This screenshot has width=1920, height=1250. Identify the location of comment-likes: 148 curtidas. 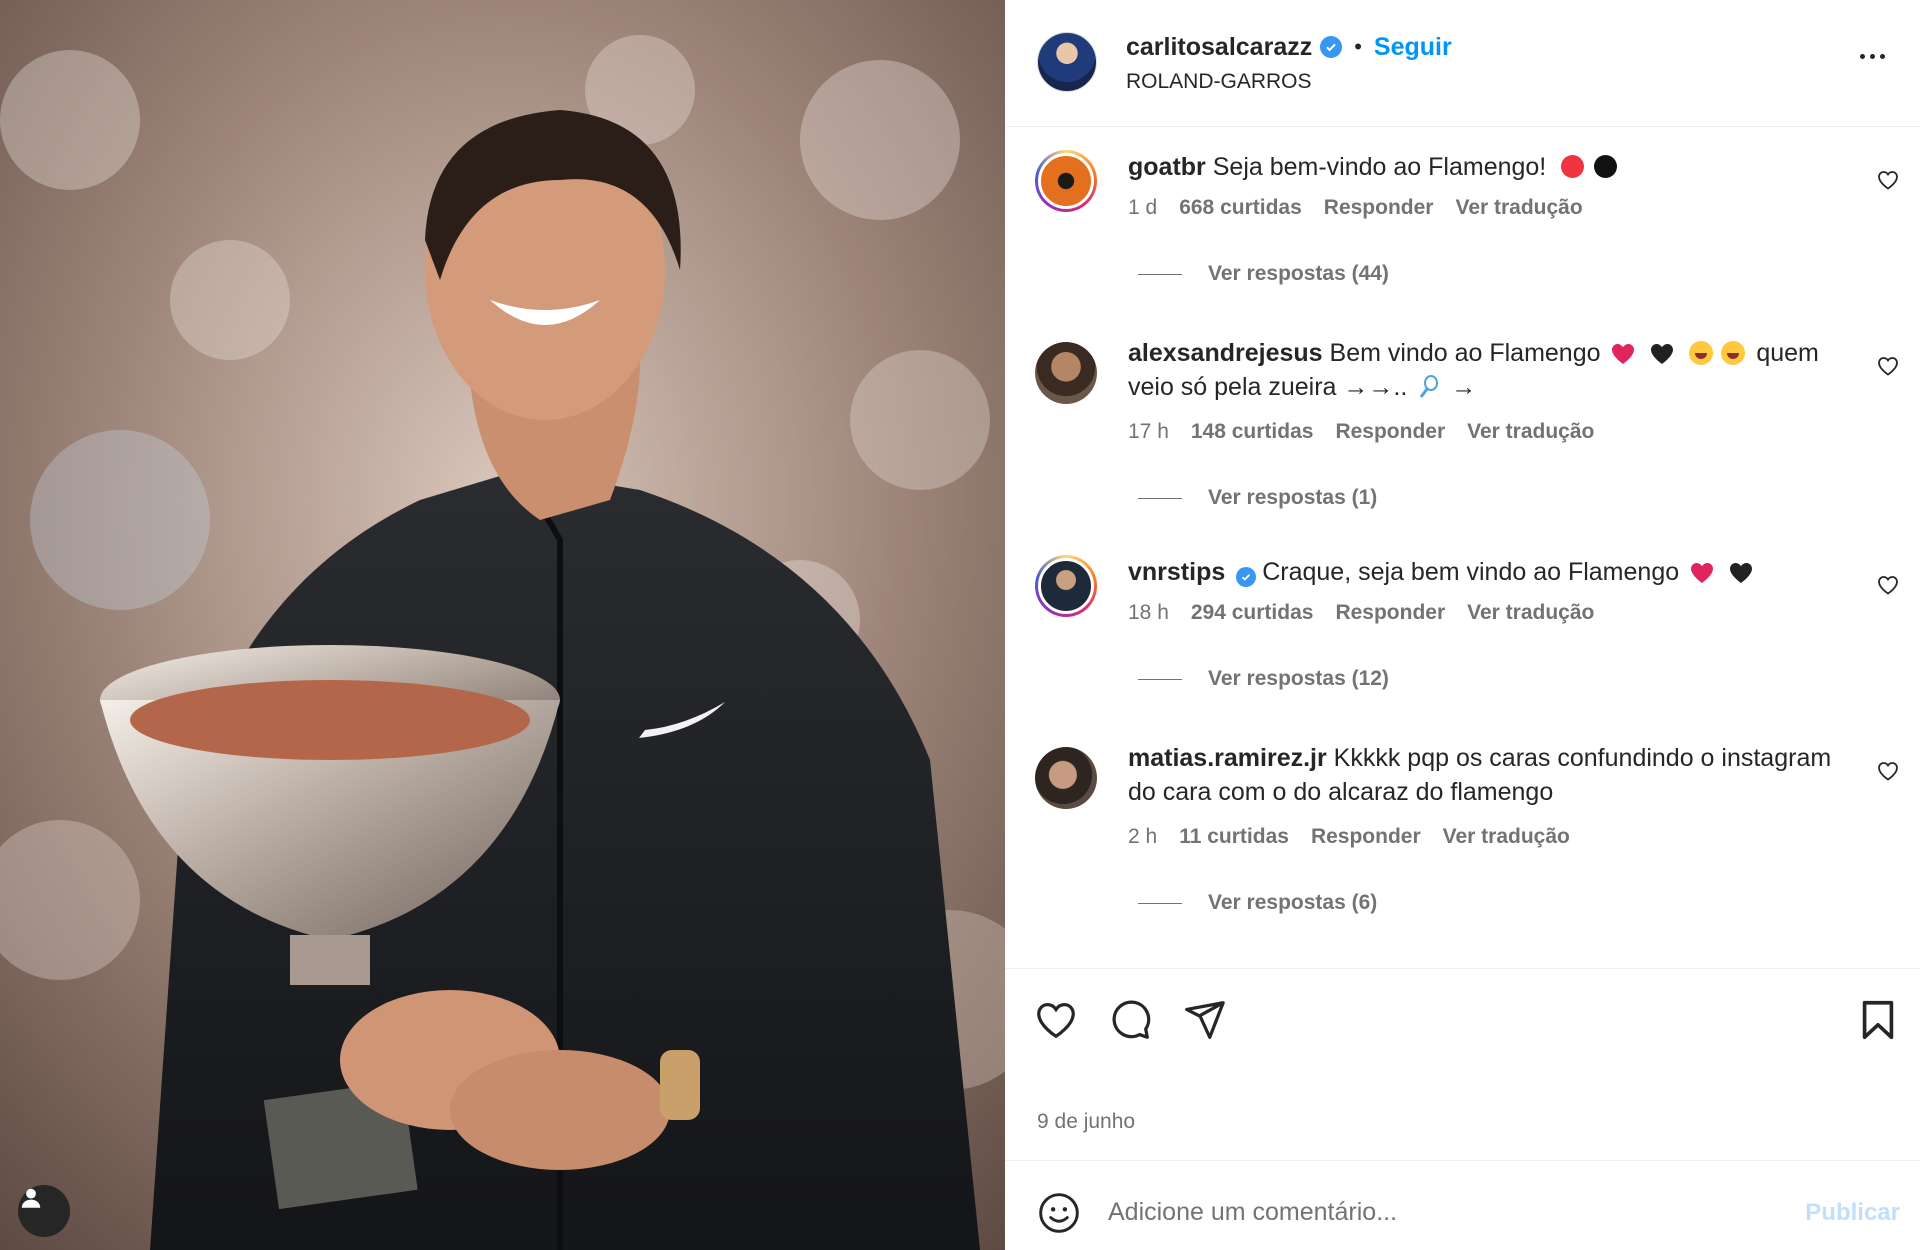
(1252, 432).